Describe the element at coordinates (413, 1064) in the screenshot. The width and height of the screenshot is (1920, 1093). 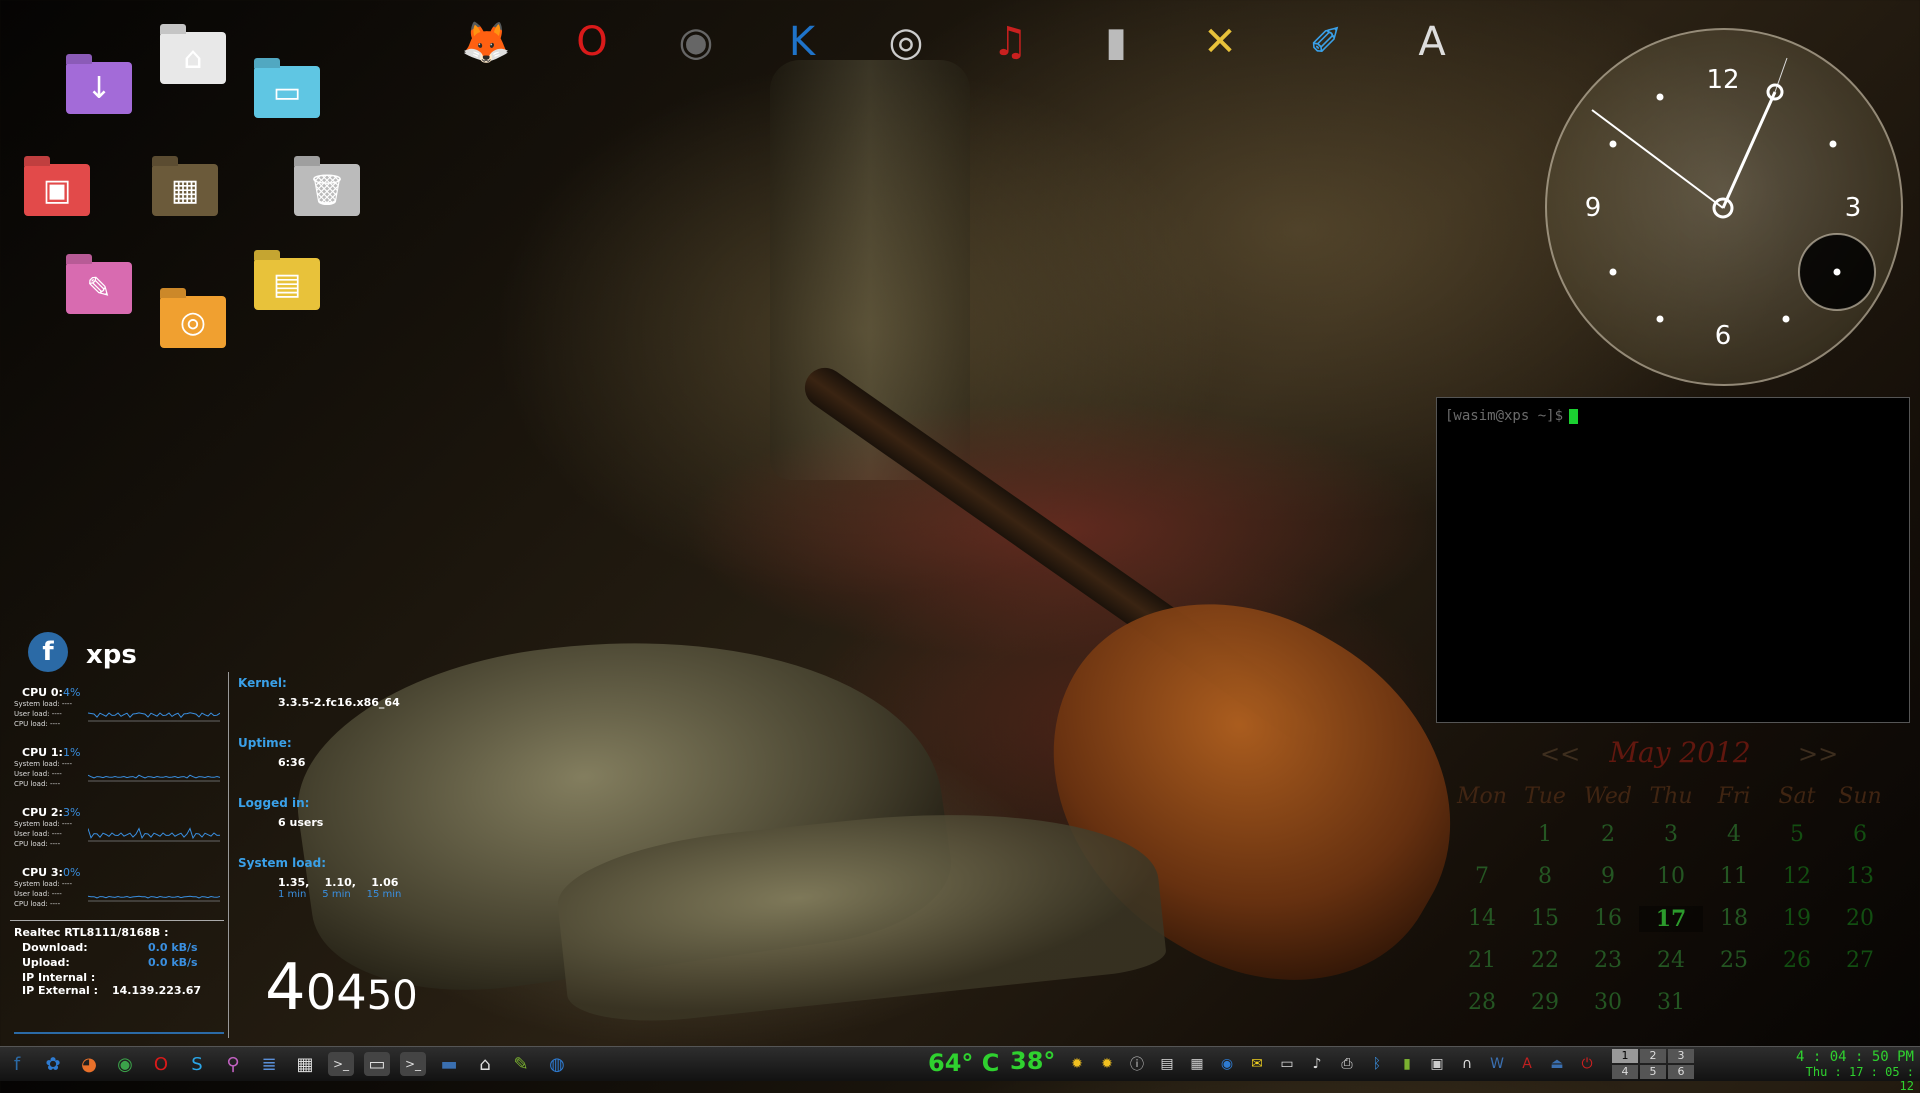
I see `terminal-task-icon-3: >_` at that location.